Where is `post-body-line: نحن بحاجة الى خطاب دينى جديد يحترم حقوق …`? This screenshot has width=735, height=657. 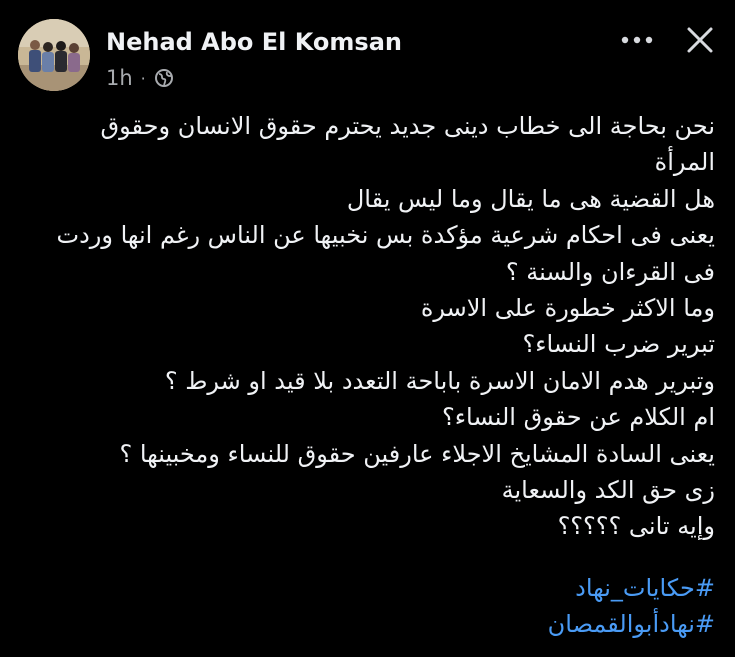 post-body-line: نحن بحاجة الى خطاب دينى جديد يحترم حقوق … is located at coordinates (407, 126).